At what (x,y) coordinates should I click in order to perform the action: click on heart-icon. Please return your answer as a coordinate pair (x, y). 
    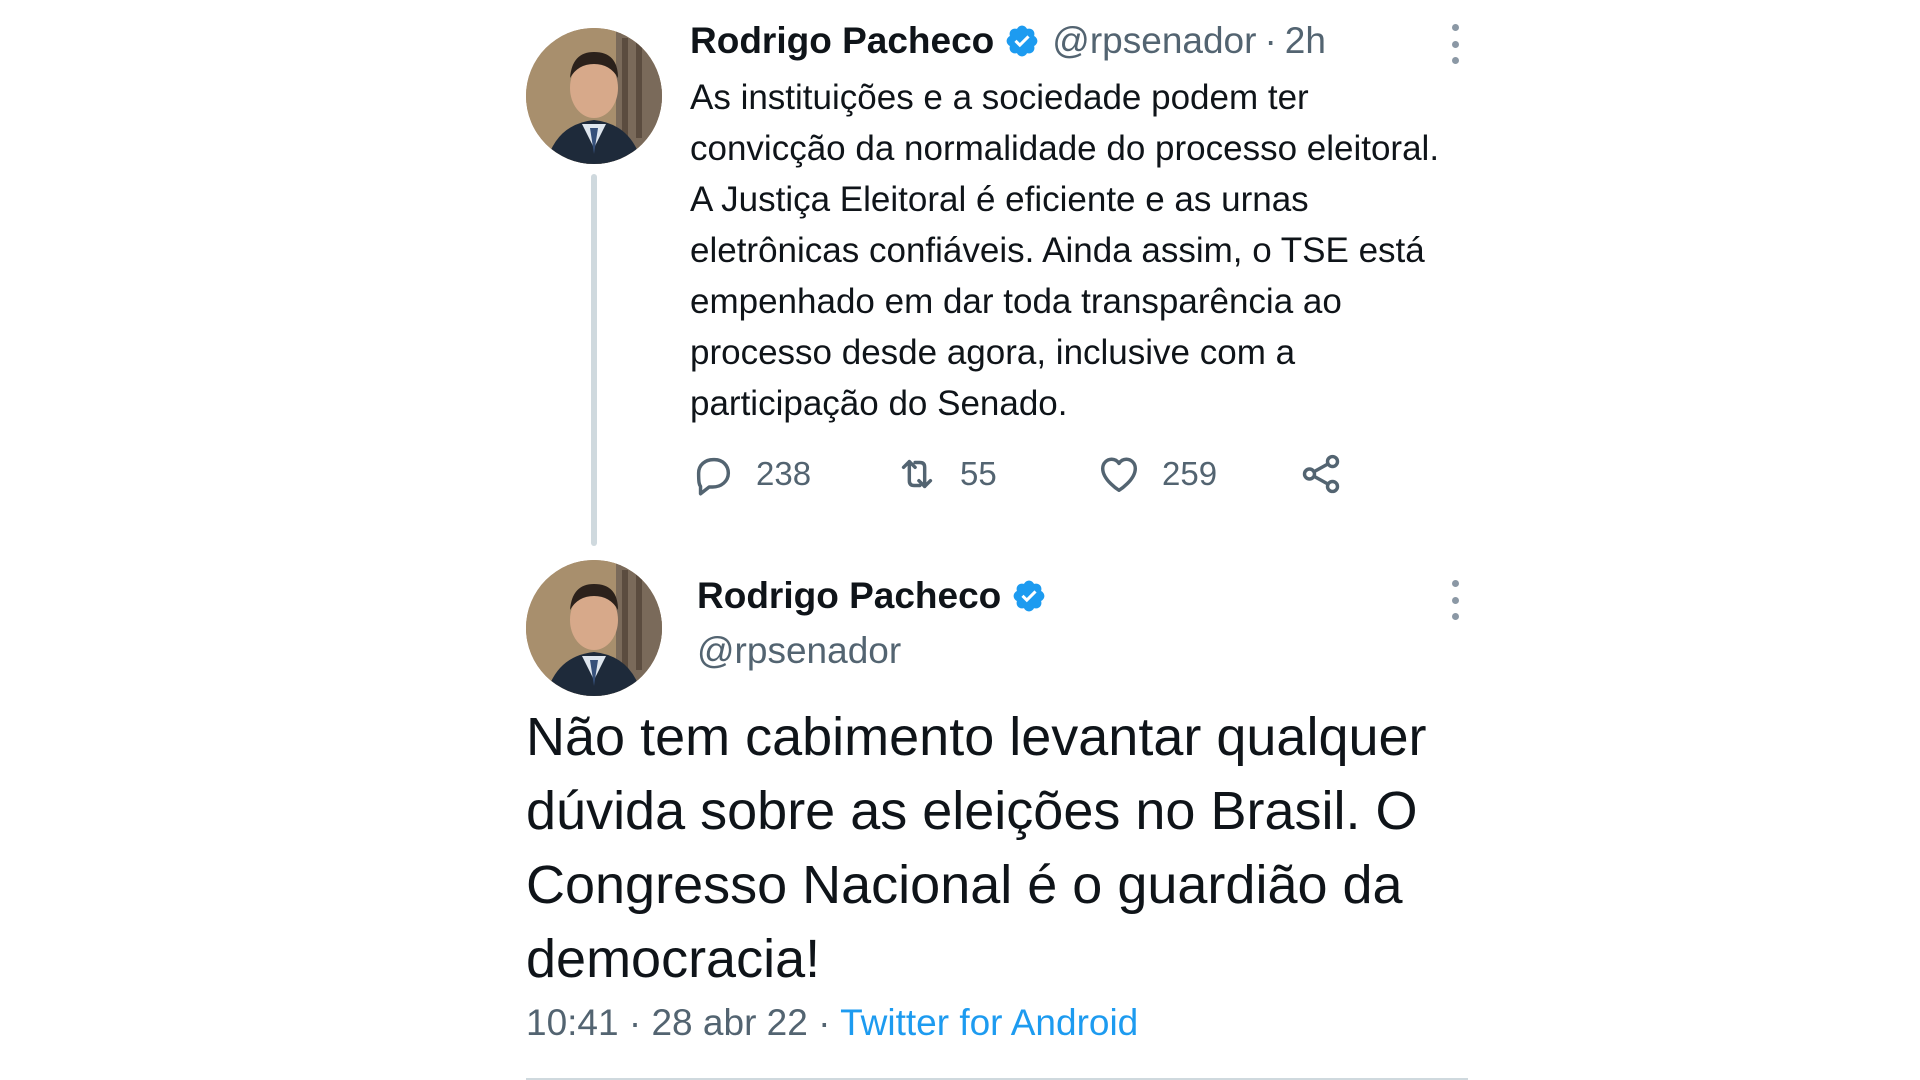
    Looking at the image, I should click on (1119, 475).